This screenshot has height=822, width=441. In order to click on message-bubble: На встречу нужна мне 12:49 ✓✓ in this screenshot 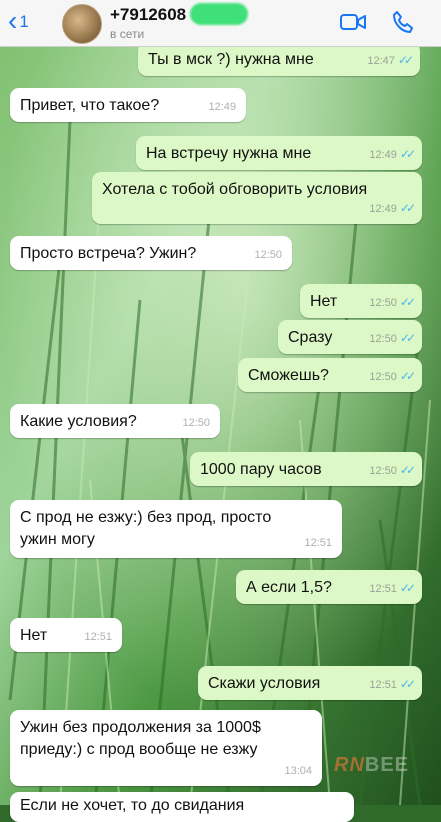, I will do `click(279, 153)`.